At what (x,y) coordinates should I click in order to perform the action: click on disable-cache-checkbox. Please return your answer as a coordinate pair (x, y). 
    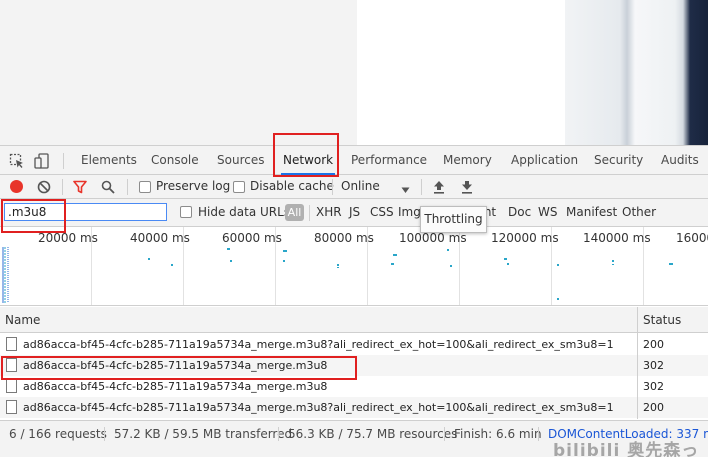
    Looking at the image, I should click on (239, 187).